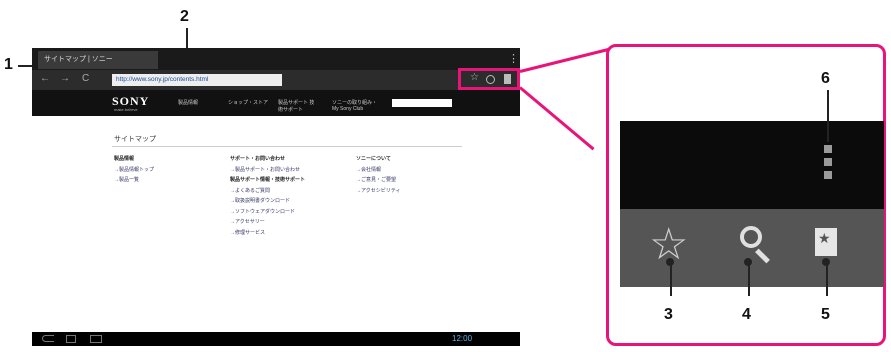 Image resolution: width=891 pixels, height=352 pixels. Describe the element at coordinates (411, 191) in the screenshot. I see `list-item: →アクセシビリティ` at that location.